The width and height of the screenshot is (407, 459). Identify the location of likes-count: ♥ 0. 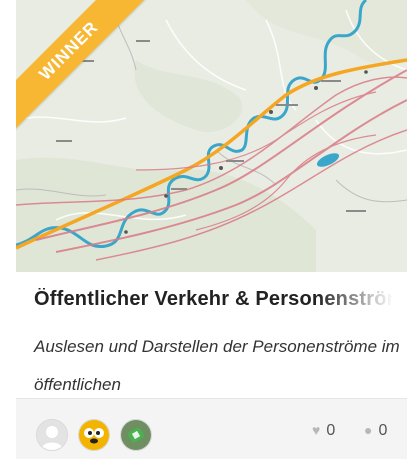
(323, 431).